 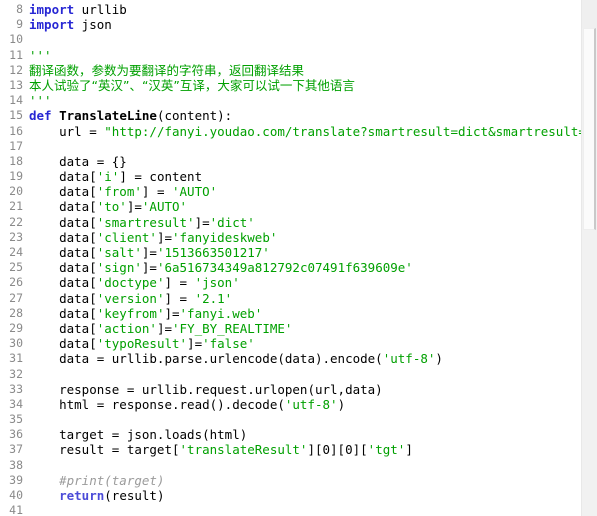 What do you see at coordinates (157, 404) in the screenshot?
I see `code-token: html = response.read().decode(` at bounding box center [157, 404].